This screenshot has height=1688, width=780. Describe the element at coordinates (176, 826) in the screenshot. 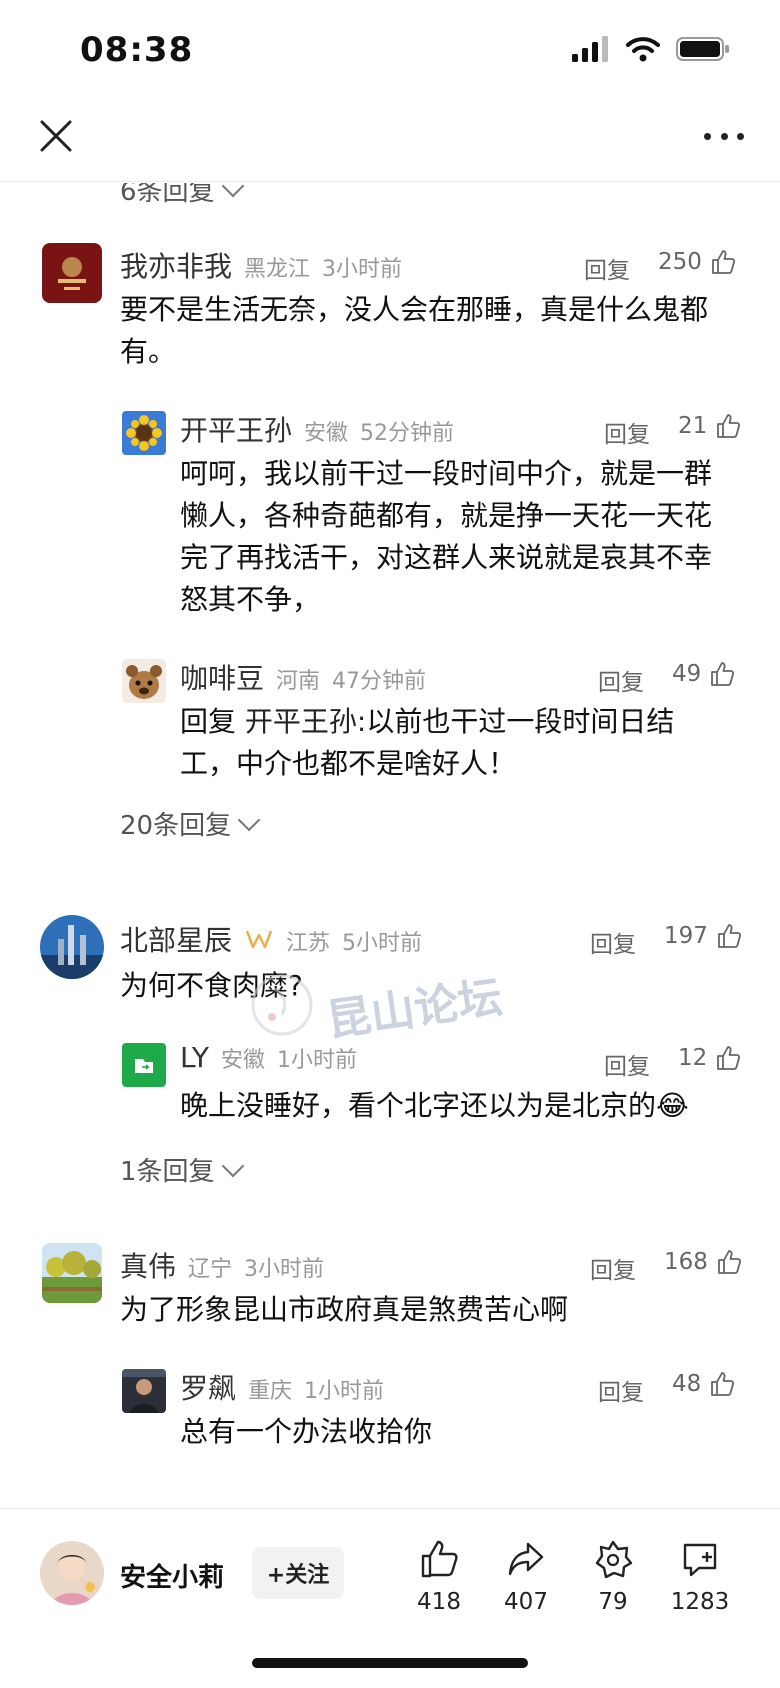

I see `expand-replies-label: 20条回复` at that location.